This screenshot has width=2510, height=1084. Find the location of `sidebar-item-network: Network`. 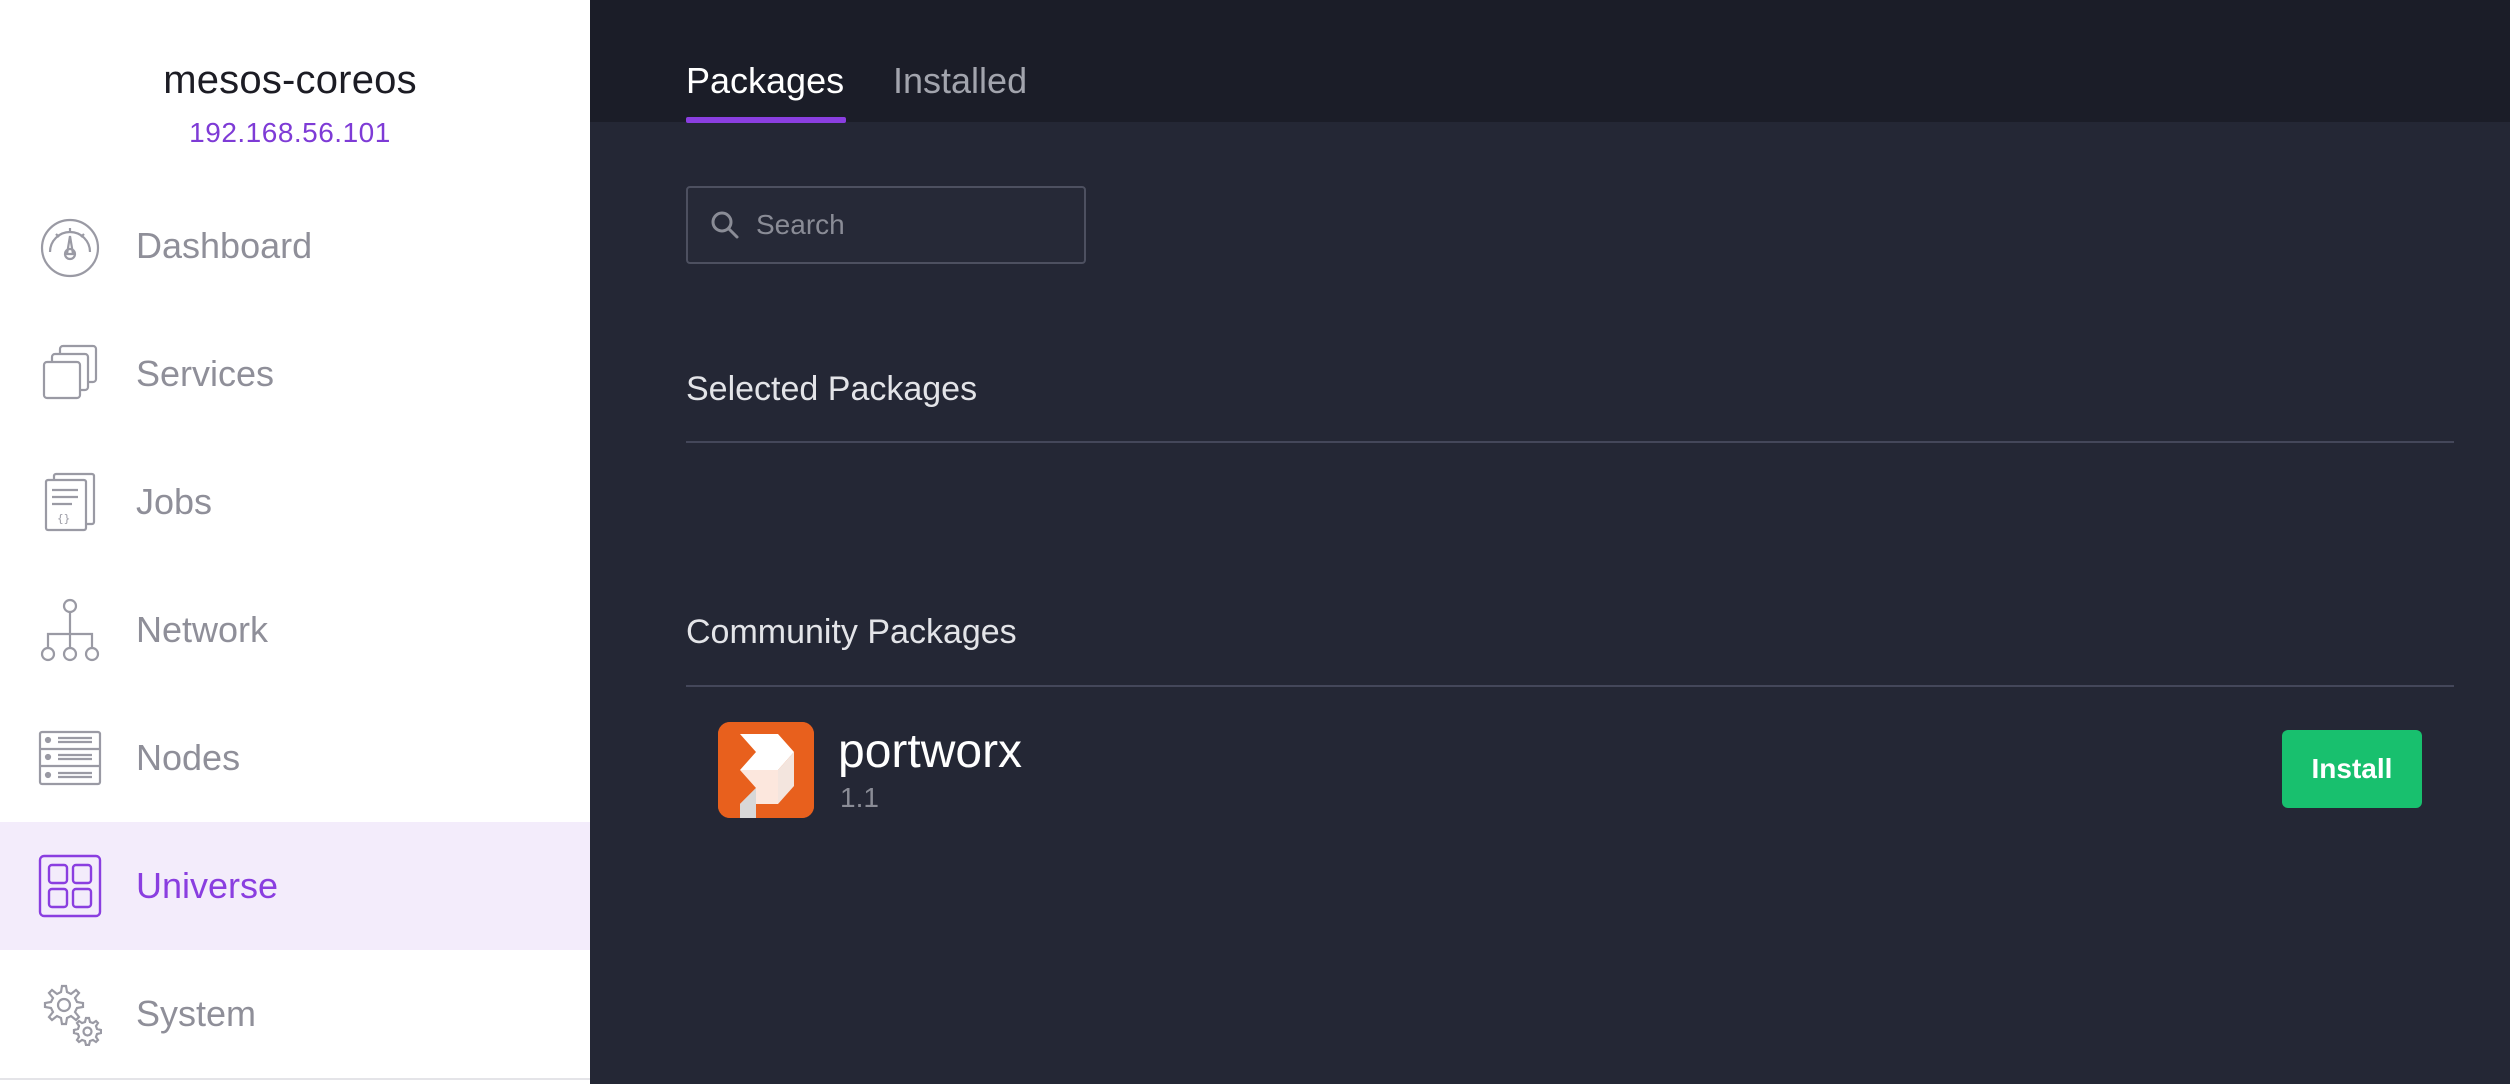

sidebar-item-network: Network is located at coordinates (295, 630).